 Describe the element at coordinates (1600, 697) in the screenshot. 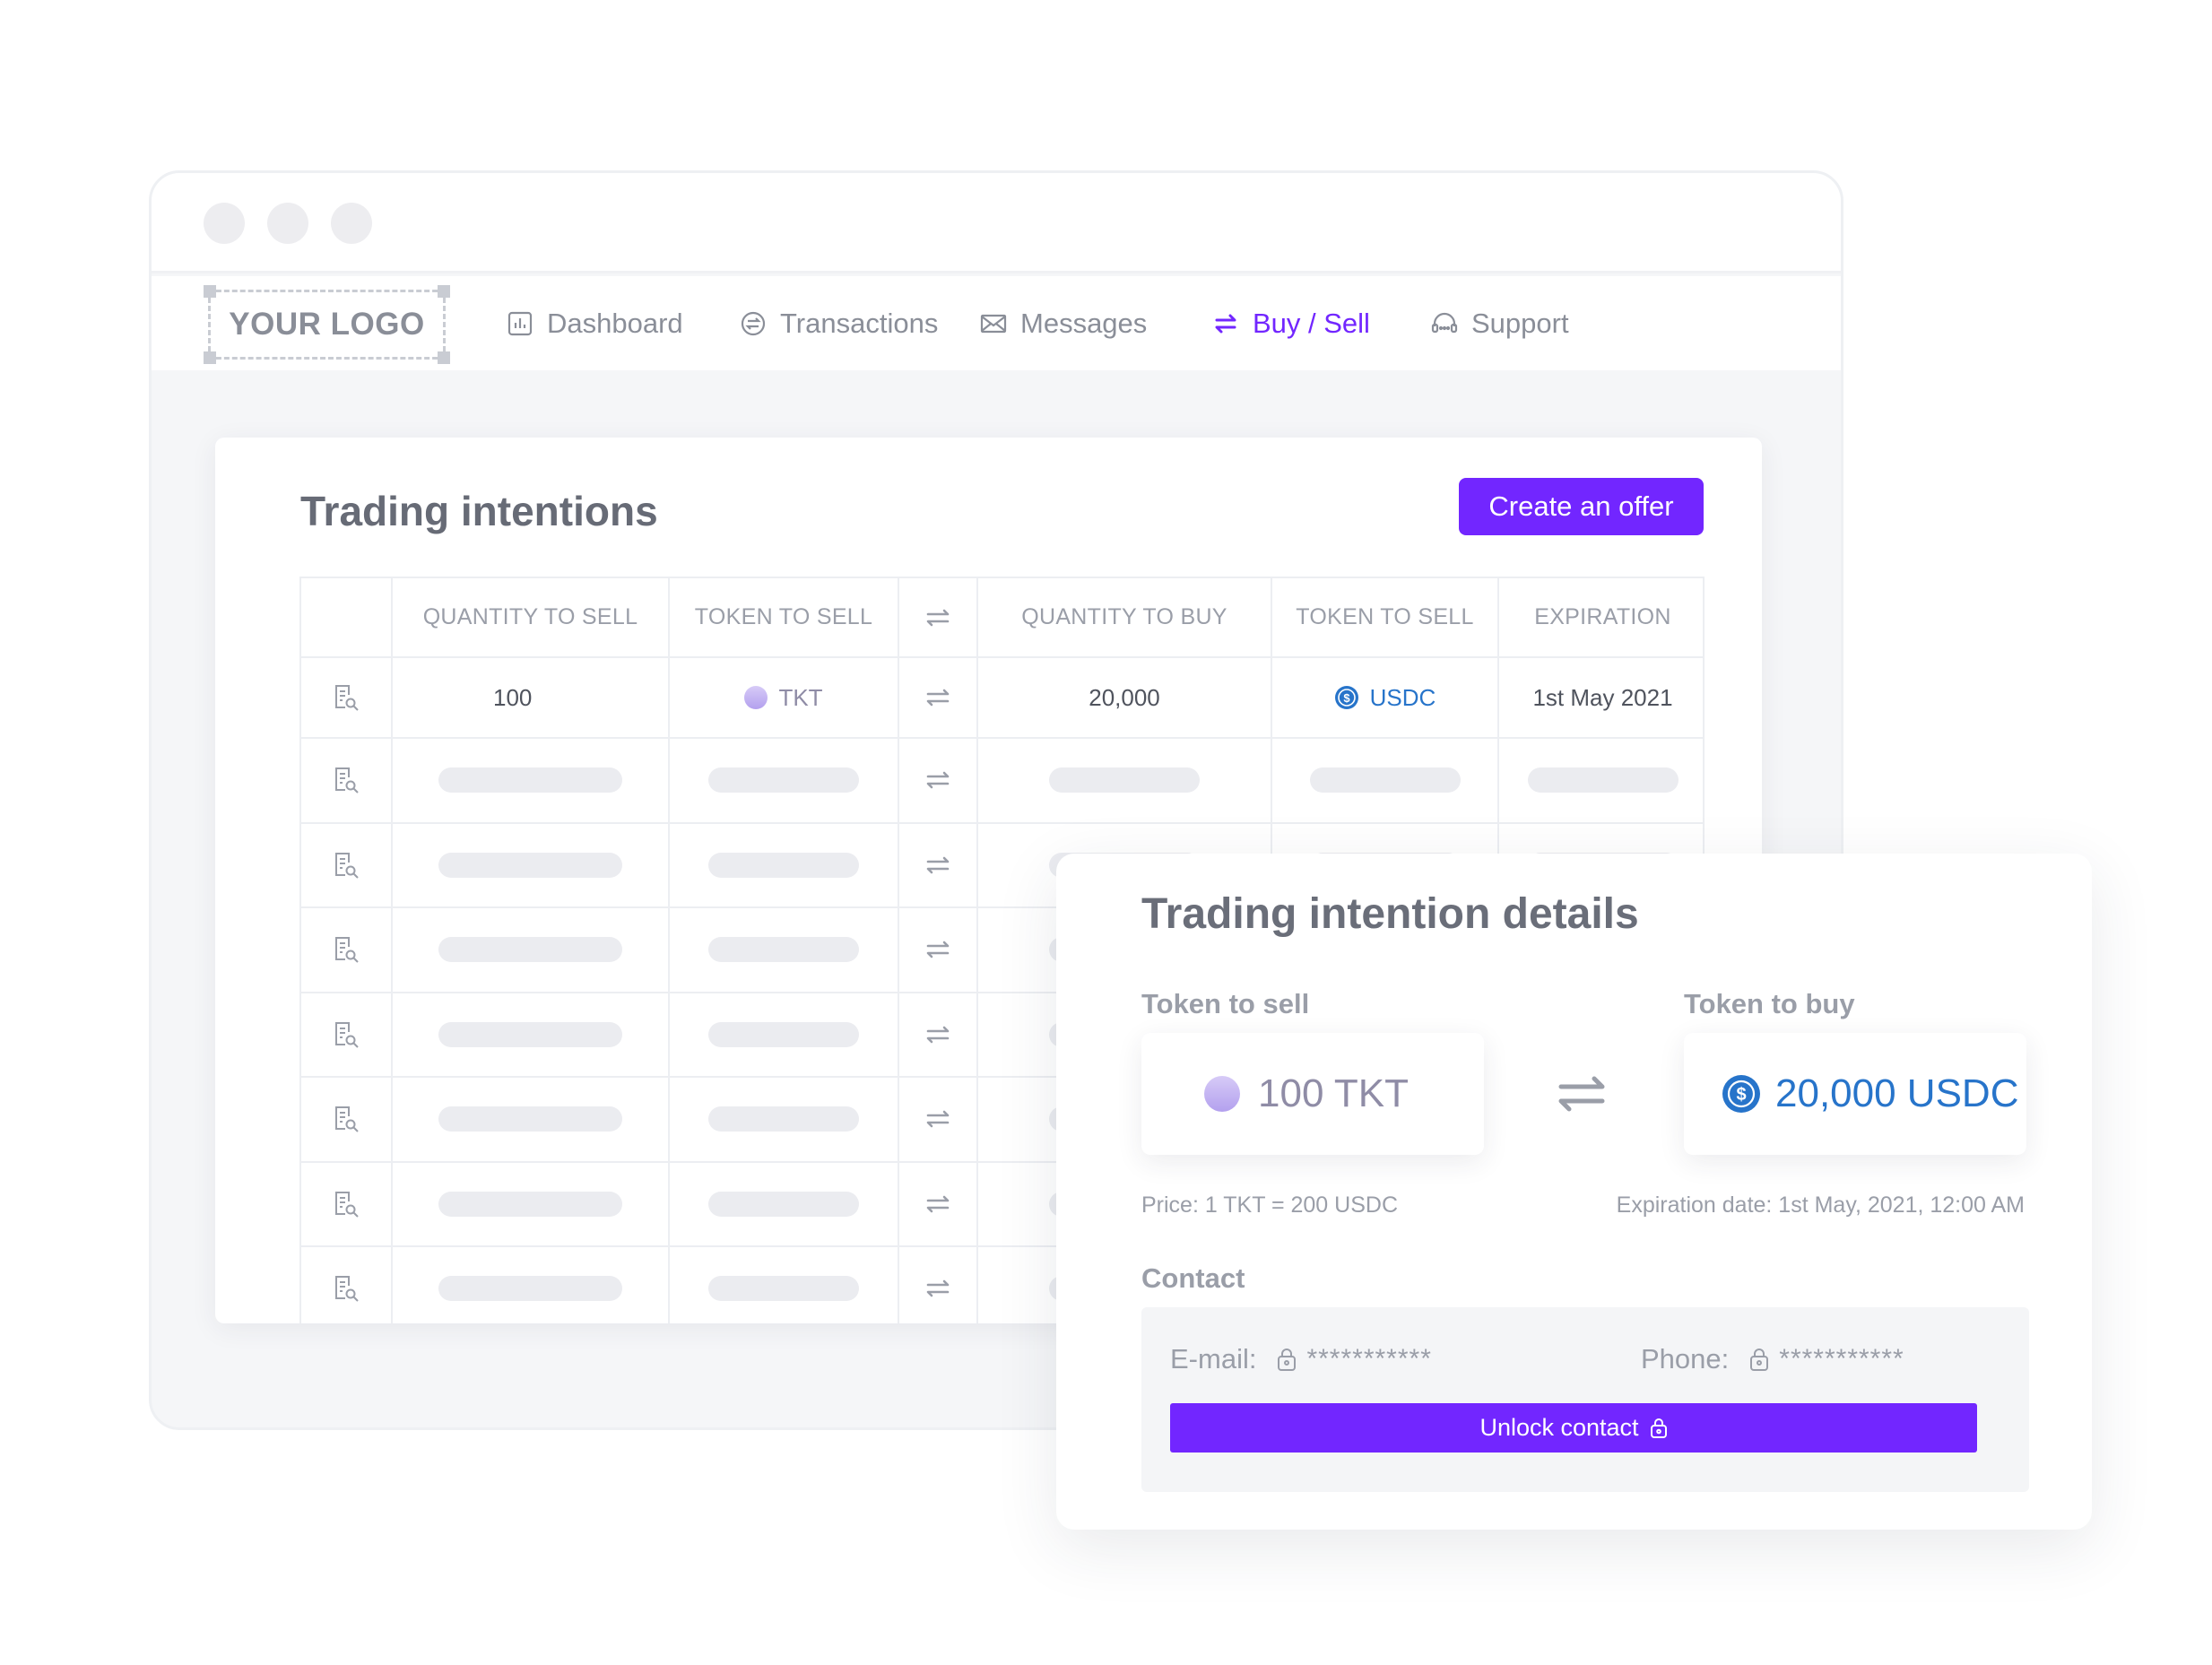

I see `expiration-cell: 1st May 2021` at that location.